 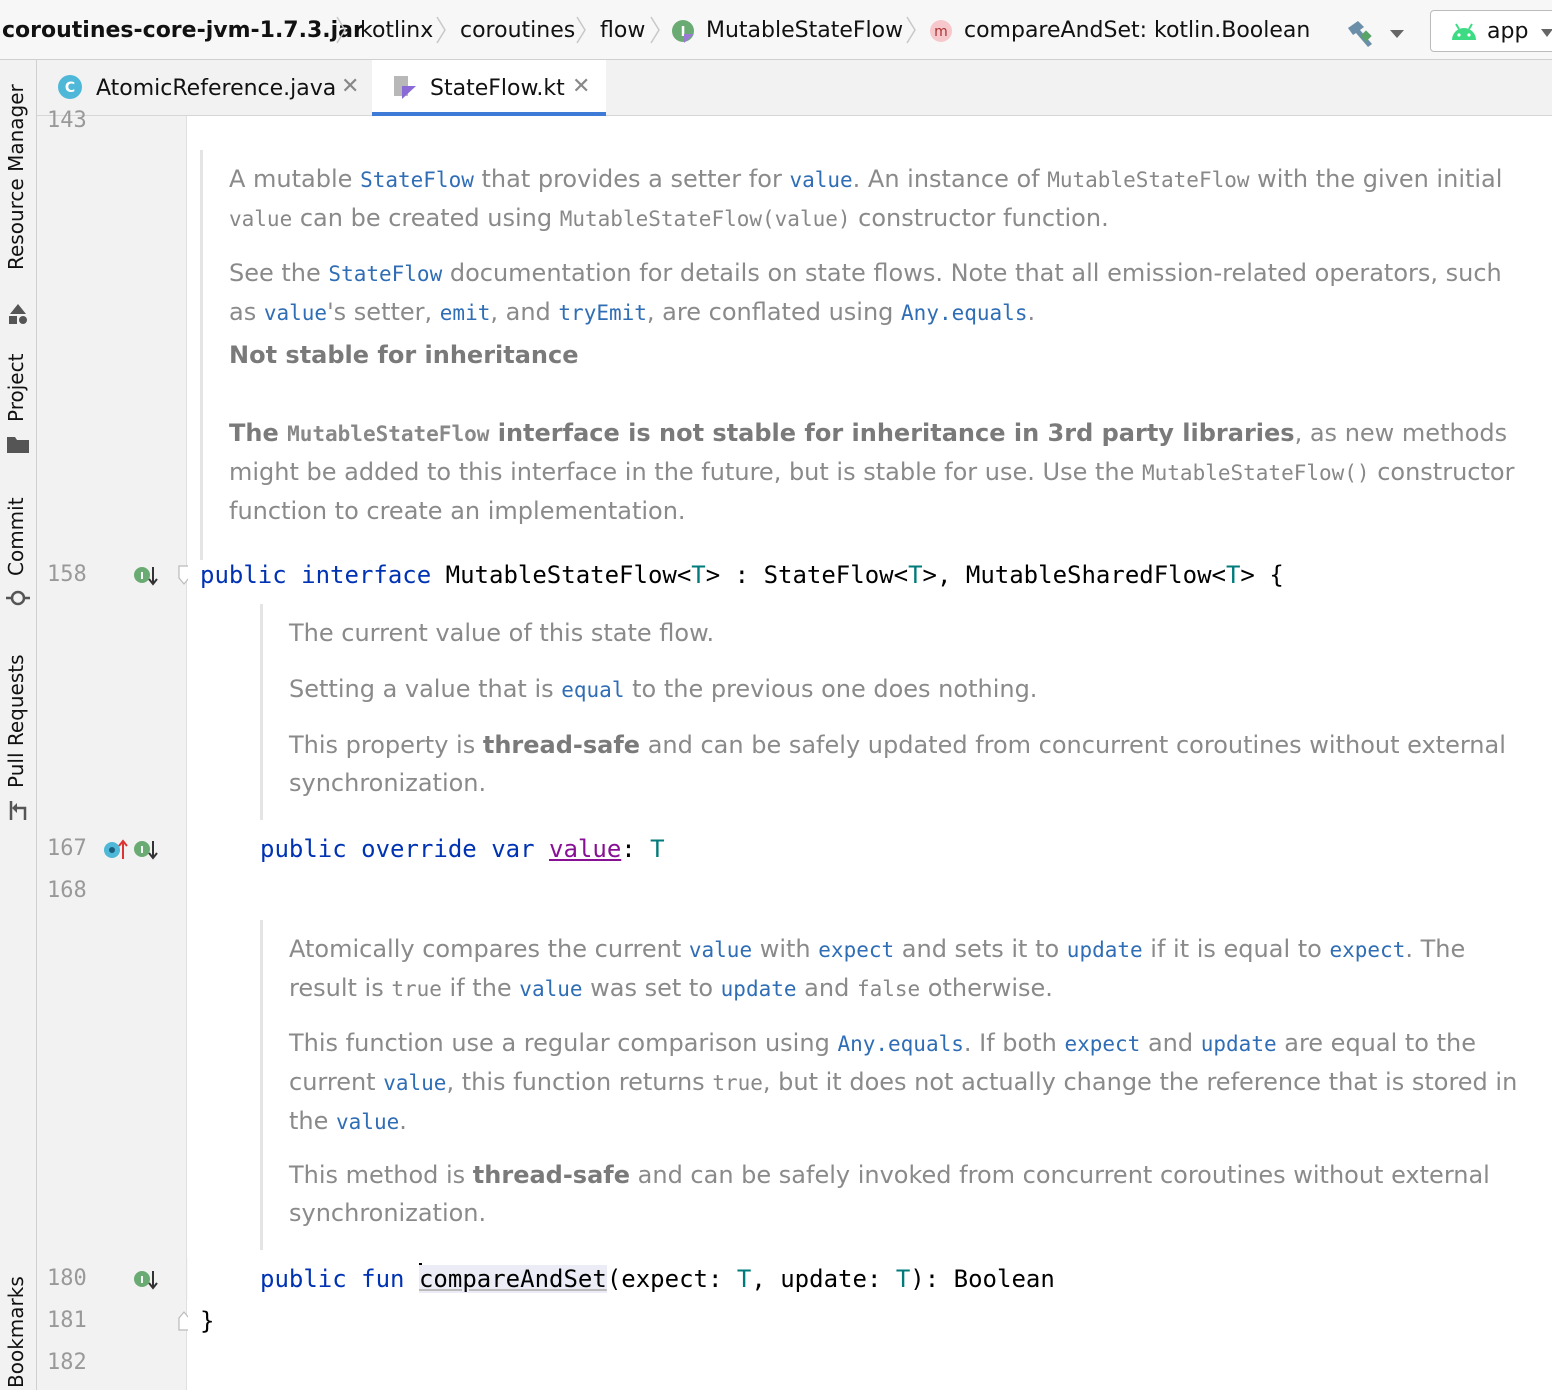 I want to click on run-configuration-selector: app, so click(x=1491, y=31).